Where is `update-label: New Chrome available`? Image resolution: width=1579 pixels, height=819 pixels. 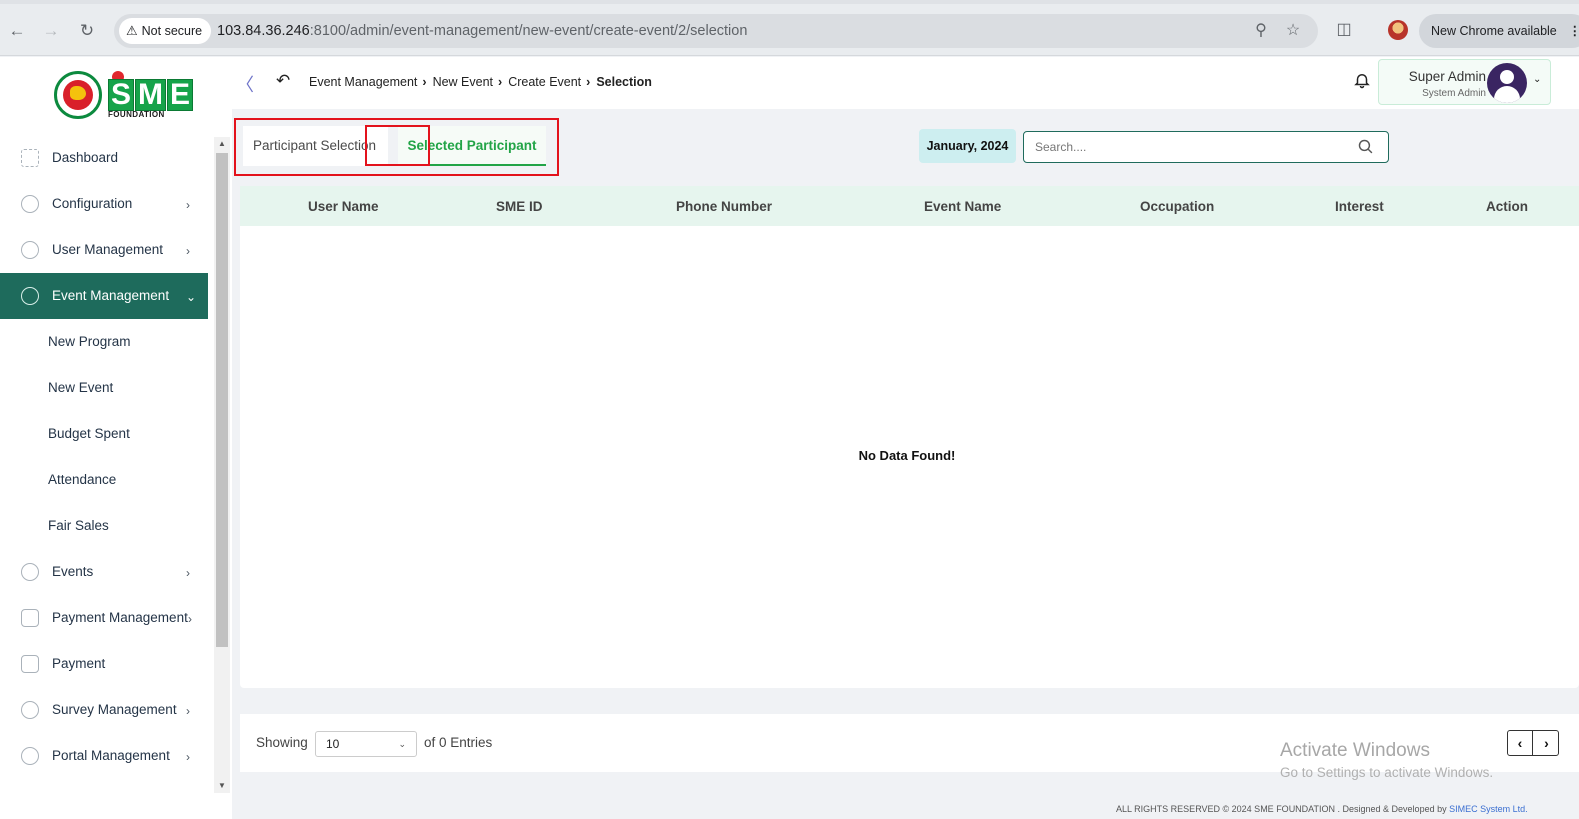
update-label: New Chrome available is located at coordinates (1494, 31).